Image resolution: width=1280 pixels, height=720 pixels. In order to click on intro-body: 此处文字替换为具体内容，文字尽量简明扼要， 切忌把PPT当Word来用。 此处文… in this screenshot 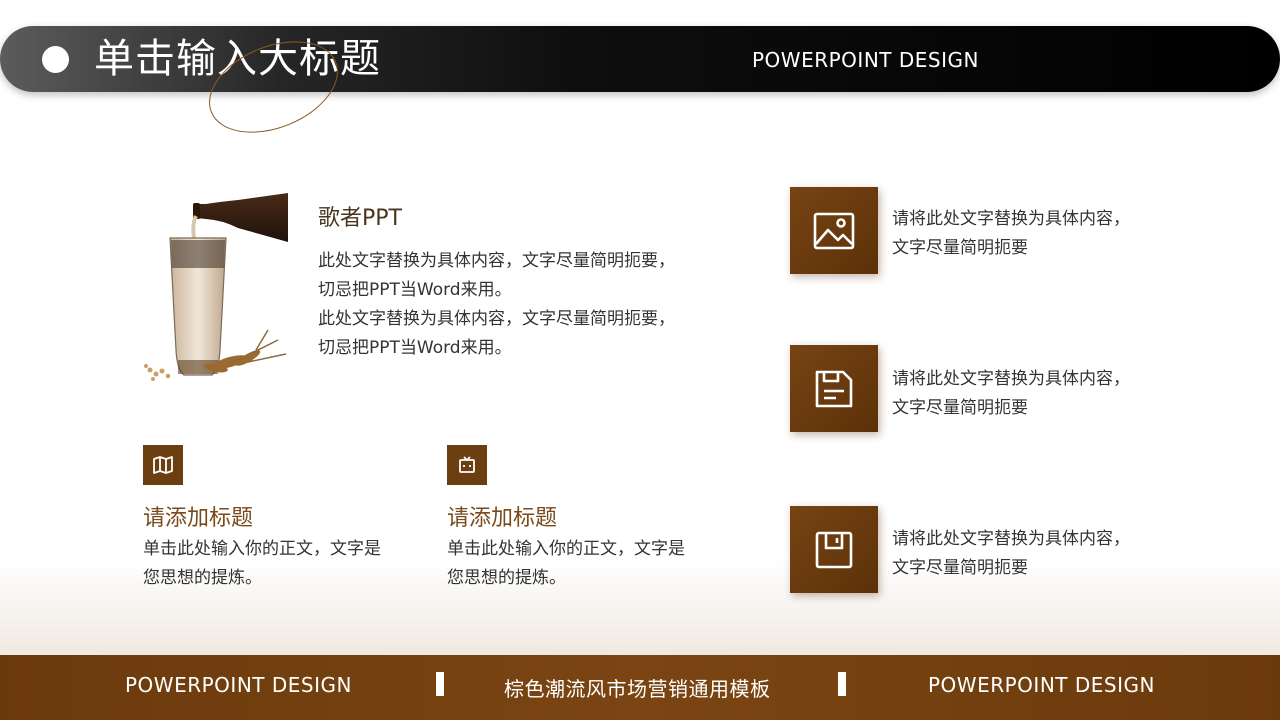, I will do `click(528, 305)`.